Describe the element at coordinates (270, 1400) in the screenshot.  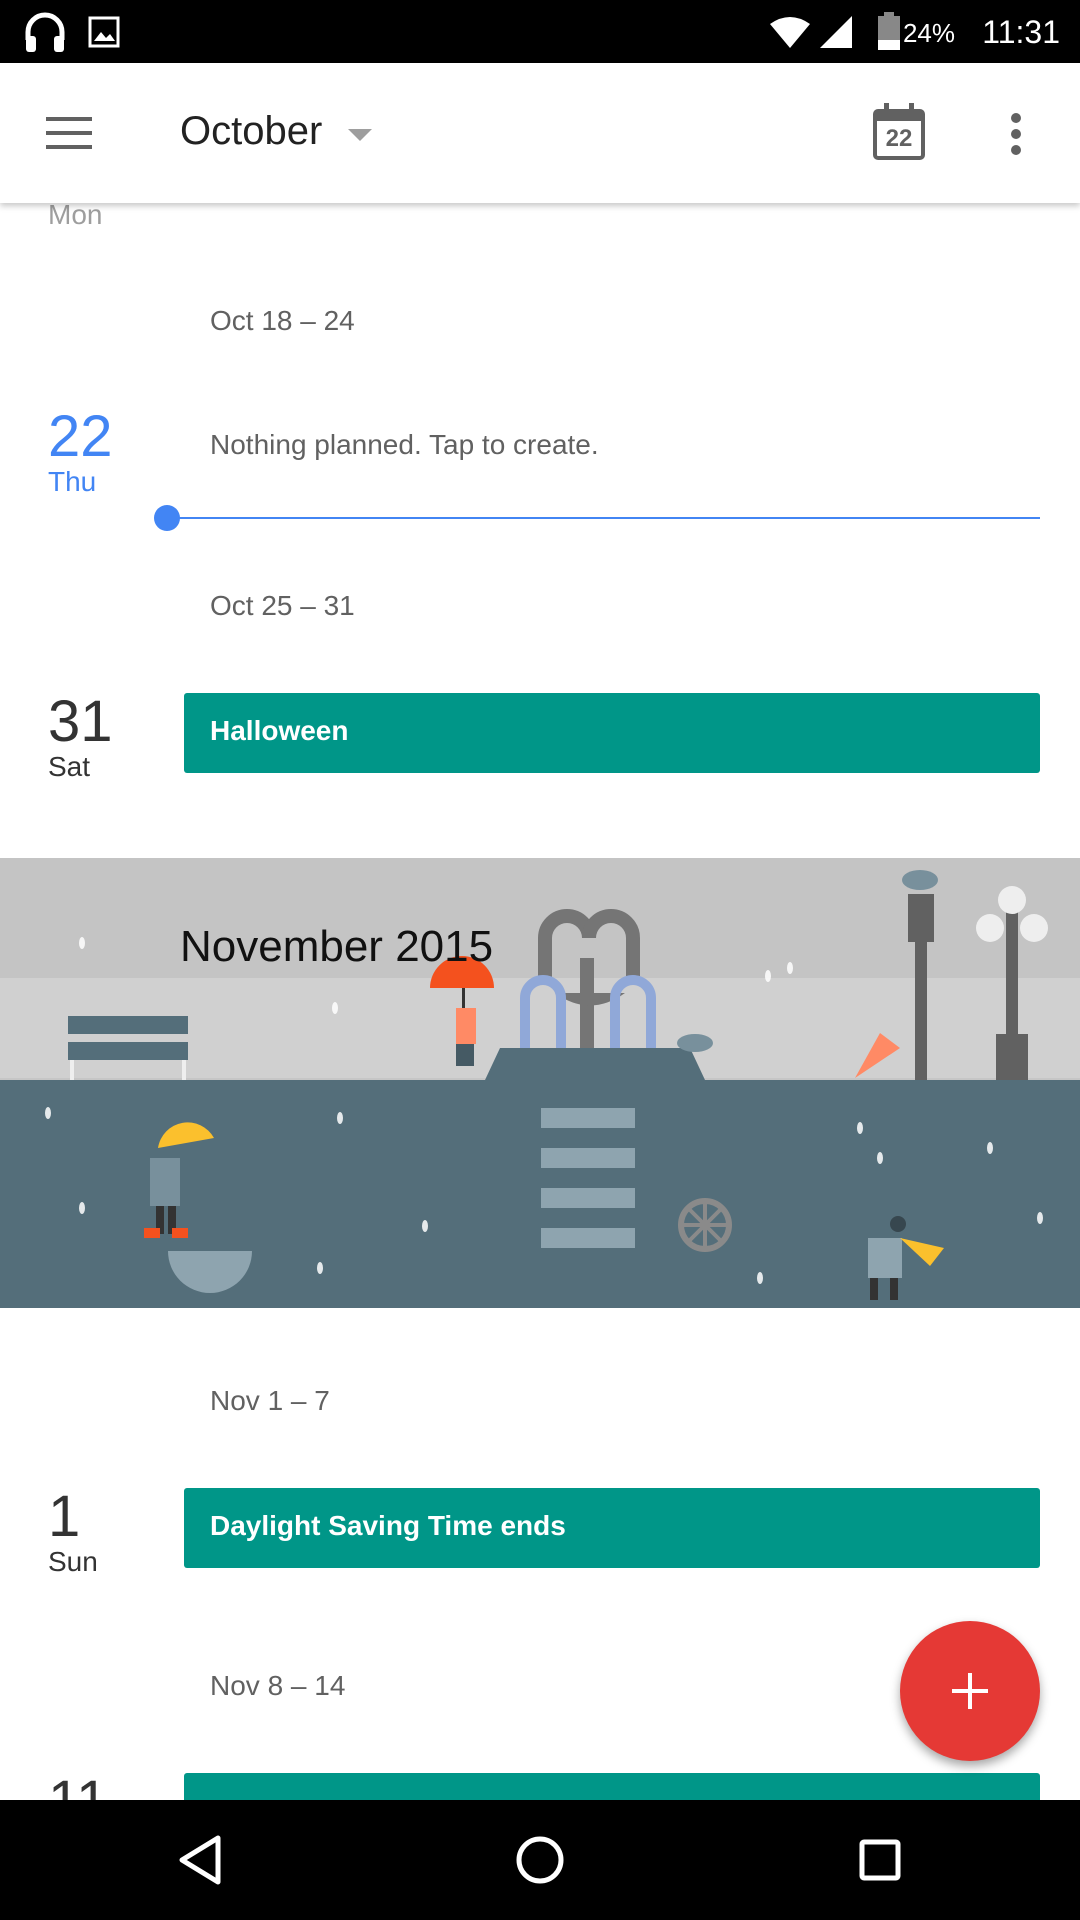
I see `week-header: Nov 1 – 7` at that location.